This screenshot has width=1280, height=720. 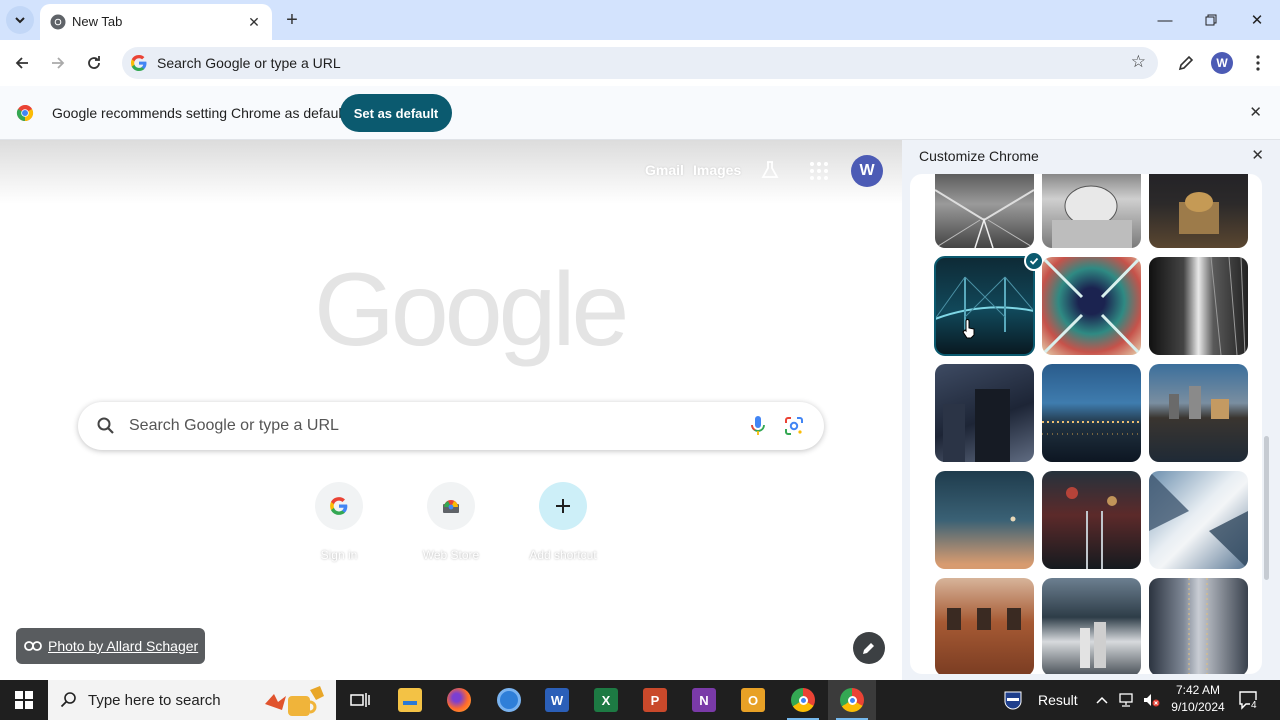 I want to click on back-button, so click(x=22, y=63).